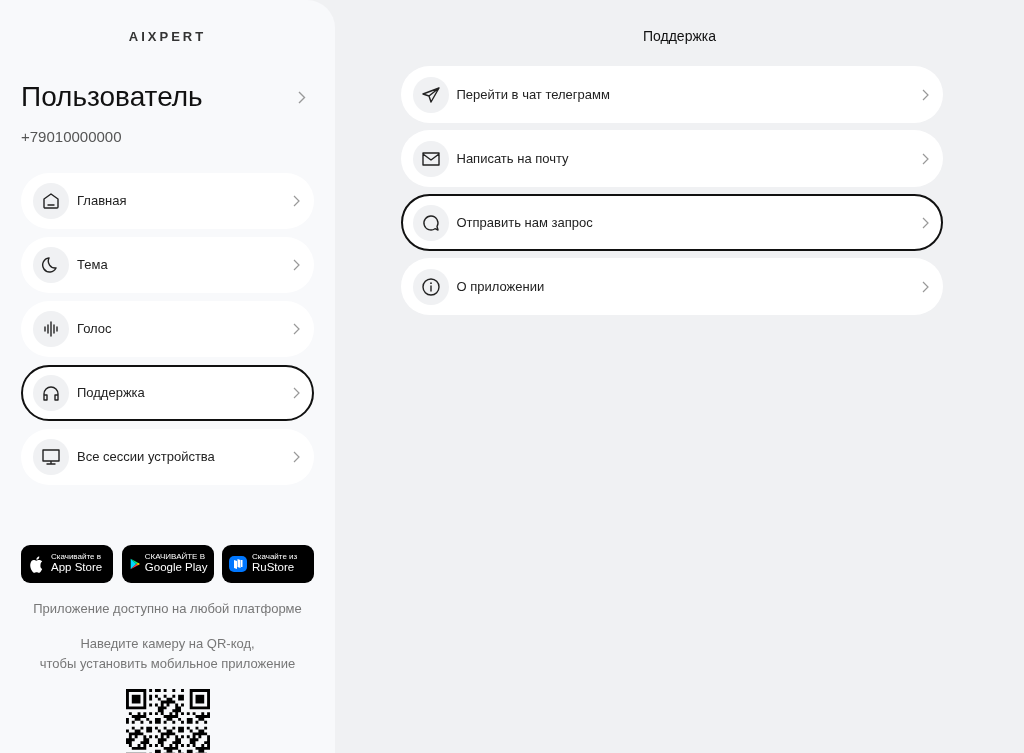 The width and height of the screenshot is (1024, 753). Describe the element at coordinates (175, 557) in the screenshot. I see `store-caption: СКАЧИВАЙТЕ В` at that location.